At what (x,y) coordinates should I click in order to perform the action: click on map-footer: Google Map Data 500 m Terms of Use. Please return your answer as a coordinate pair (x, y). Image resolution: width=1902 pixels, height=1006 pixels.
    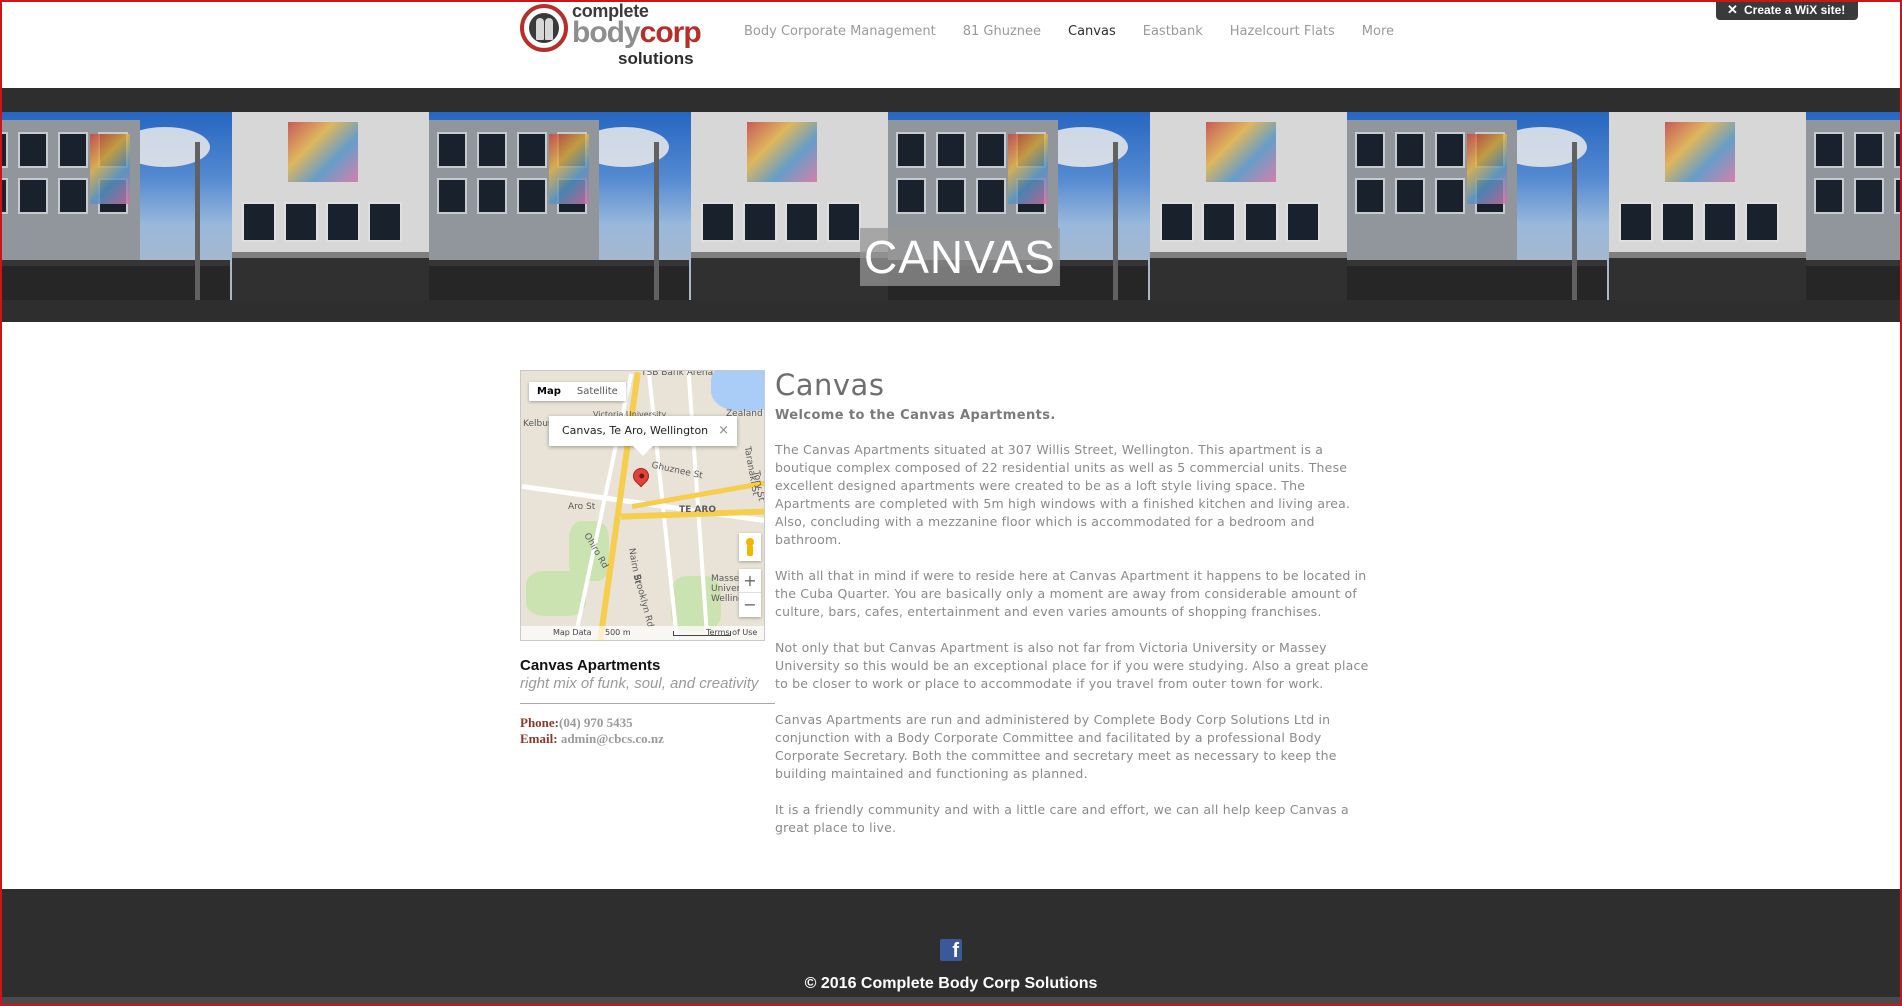
    Looking at the image, I should click on (642, 633).